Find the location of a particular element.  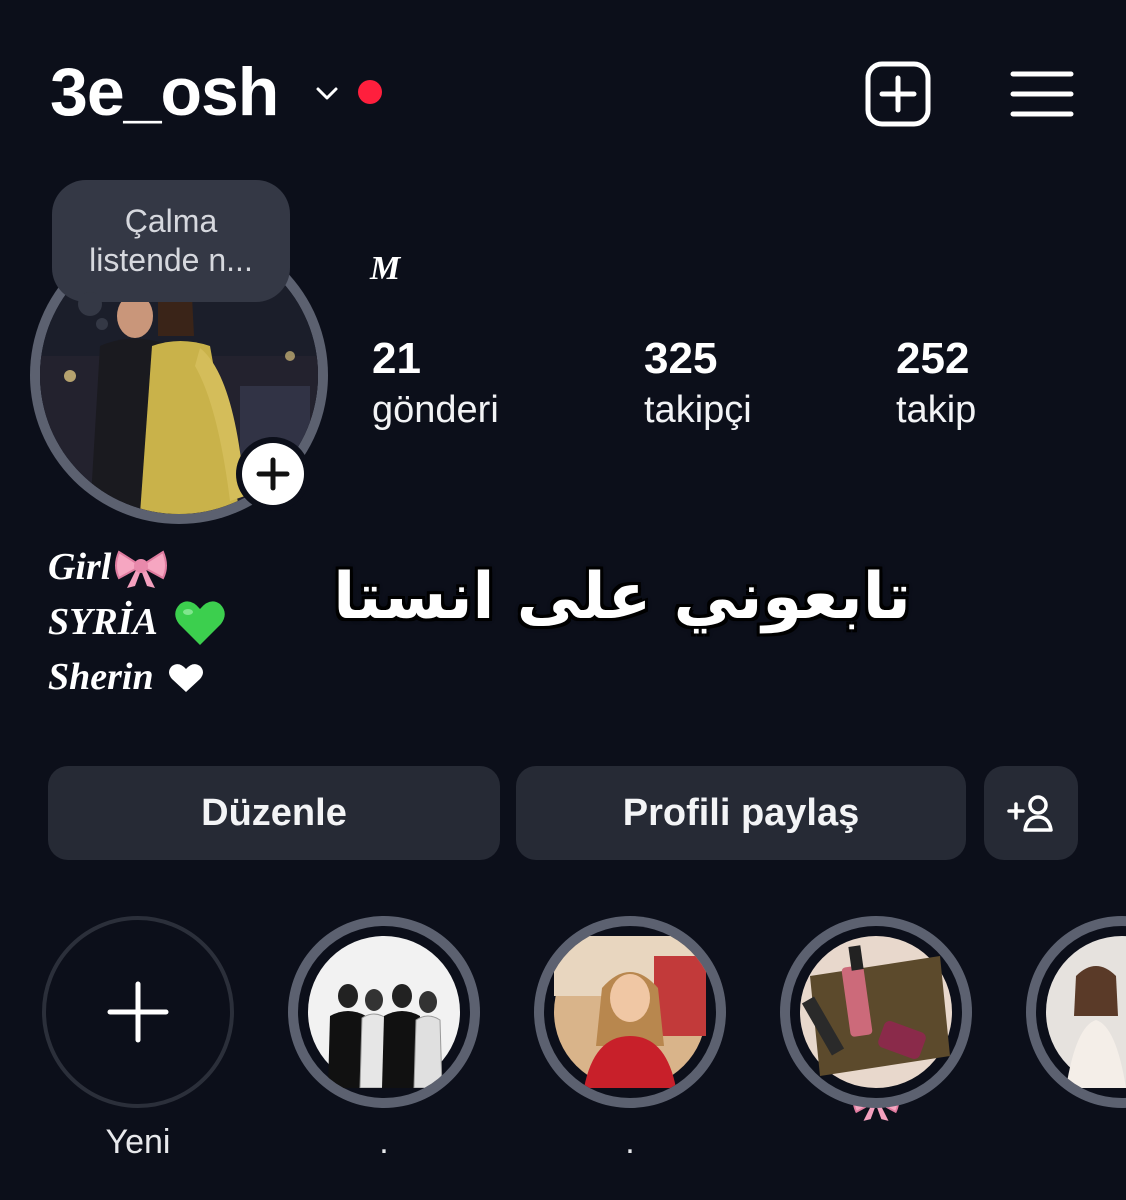

following-count: 252 is located at coordinates (933, 358).